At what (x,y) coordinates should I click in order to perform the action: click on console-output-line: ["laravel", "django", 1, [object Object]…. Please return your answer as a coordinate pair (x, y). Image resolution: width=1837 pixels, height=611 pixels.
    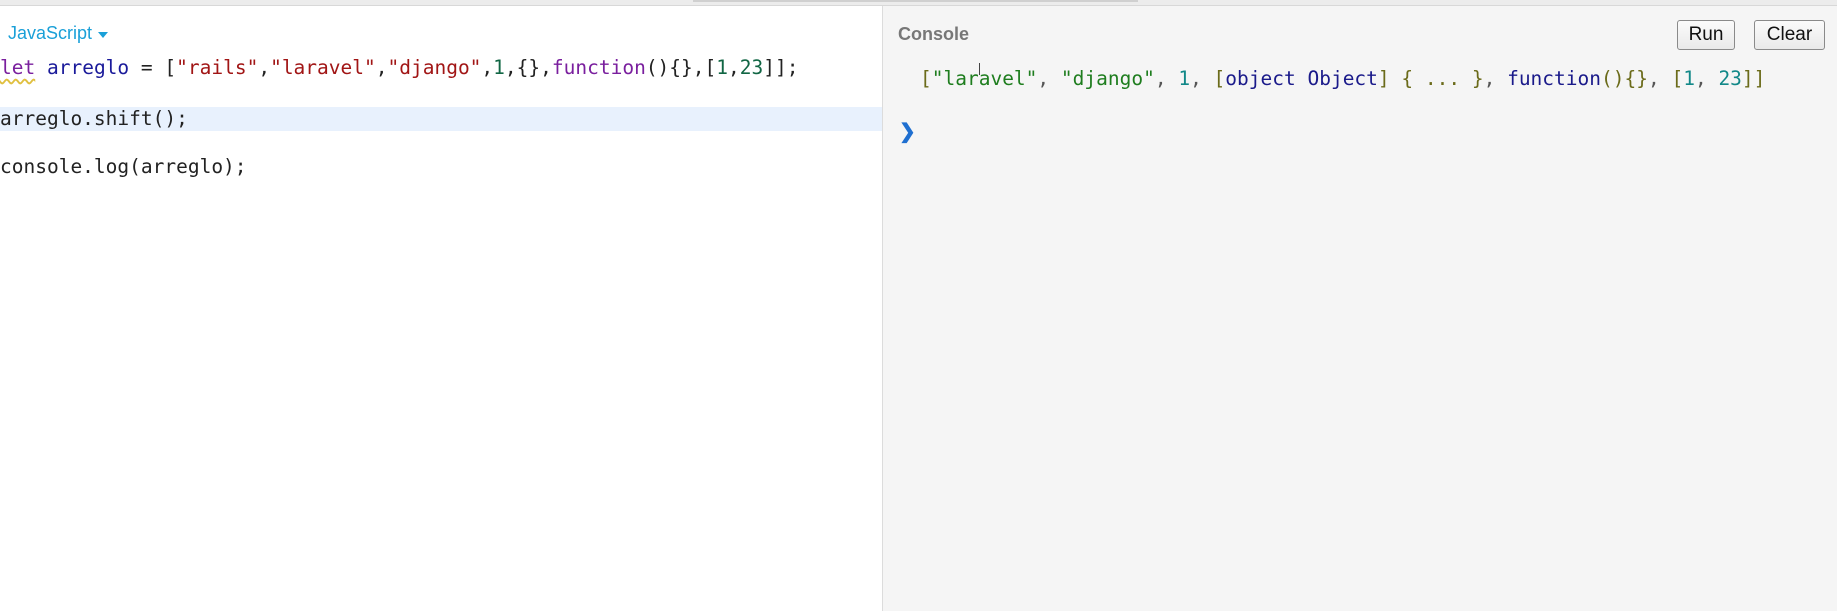
    Looking at the image, I should click on (1342, 79).